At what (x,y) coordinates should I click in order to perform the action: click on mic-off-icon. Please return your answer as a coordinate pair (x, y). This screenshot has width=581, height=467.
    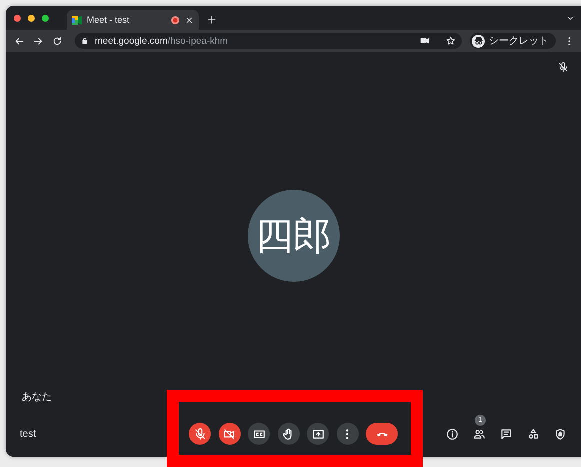
    Looking at the image, I should click on (200, 434).